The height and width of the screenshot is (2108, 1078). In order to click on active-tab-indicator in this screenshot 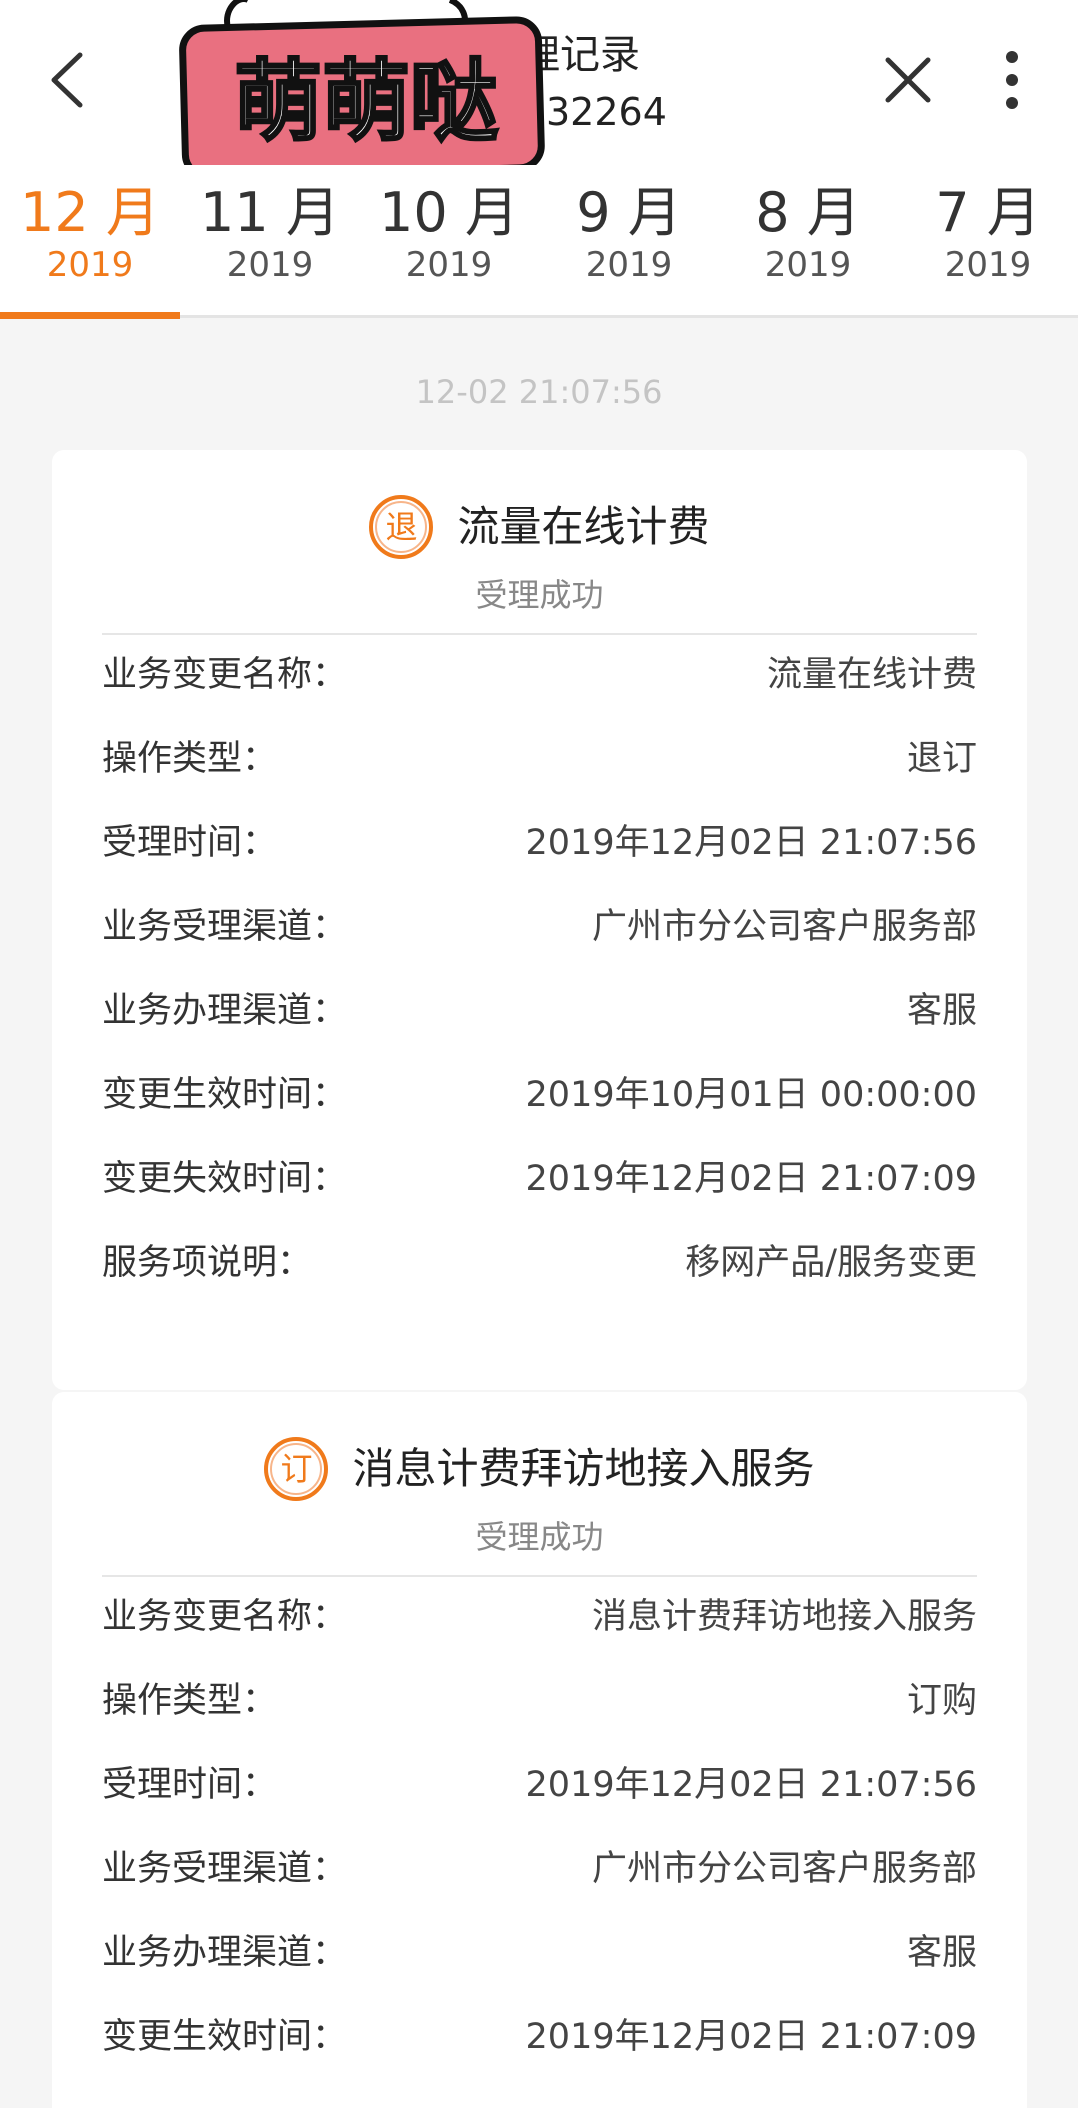, I will do `click(90, 315)`.